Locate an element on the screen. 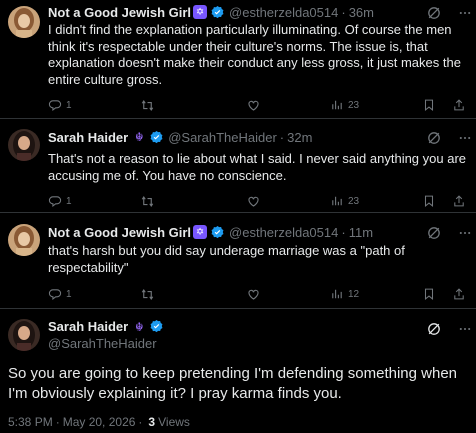  views-button: 12 is located at coordinates (344, 294).